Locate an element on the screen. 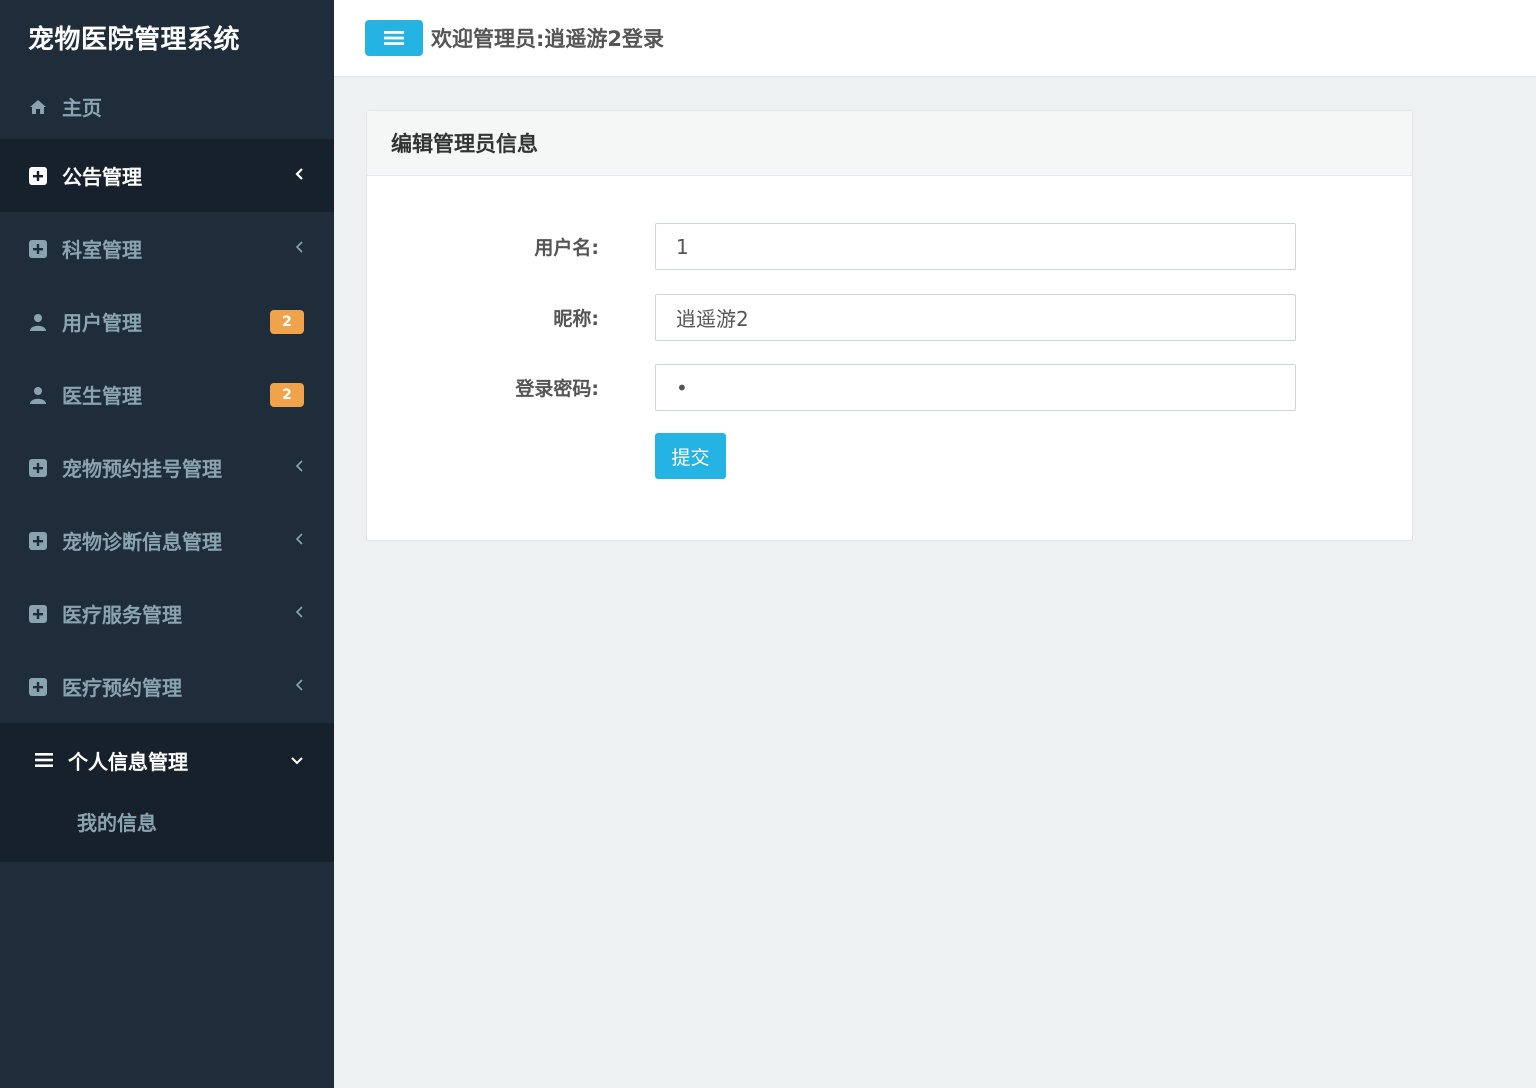 This screenshot has width=1536, height=1088. sidebar-item-personal-info: 个人信息管理 is located at coordinates (167, 760).